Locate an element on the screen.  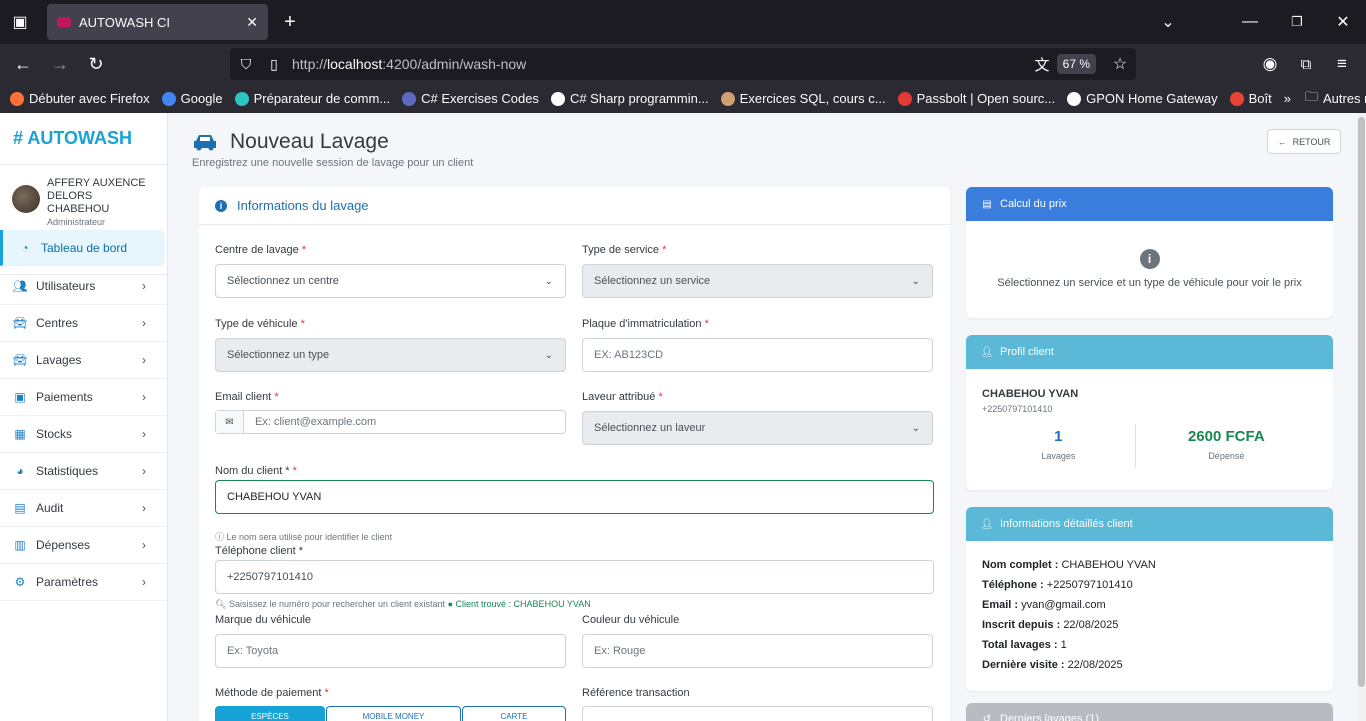
zoom-level: 67 % is located at coordinates (1076, 64).